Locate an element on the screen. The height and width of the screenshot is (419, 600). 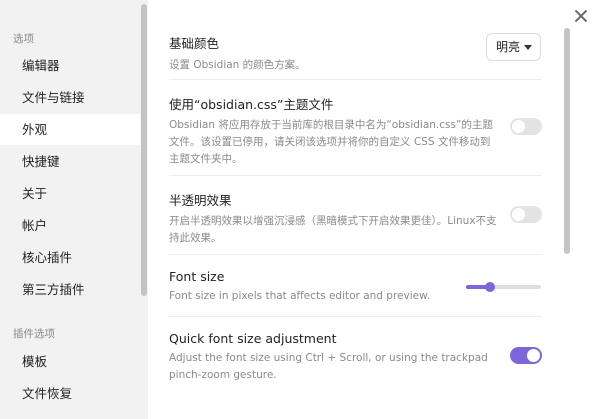
slider-handle is located at coordinates (490, 287).